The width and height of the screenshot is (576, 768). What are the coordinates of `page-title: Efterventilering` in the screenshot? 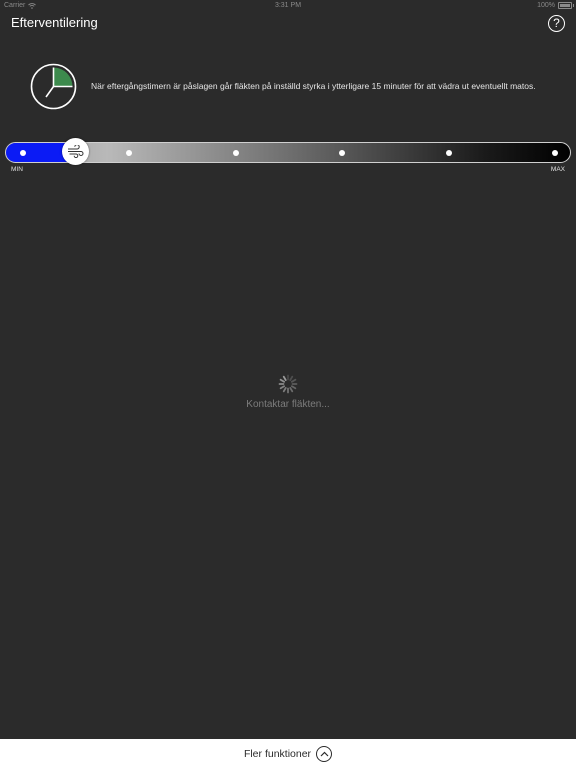 It's located at (54, 22).